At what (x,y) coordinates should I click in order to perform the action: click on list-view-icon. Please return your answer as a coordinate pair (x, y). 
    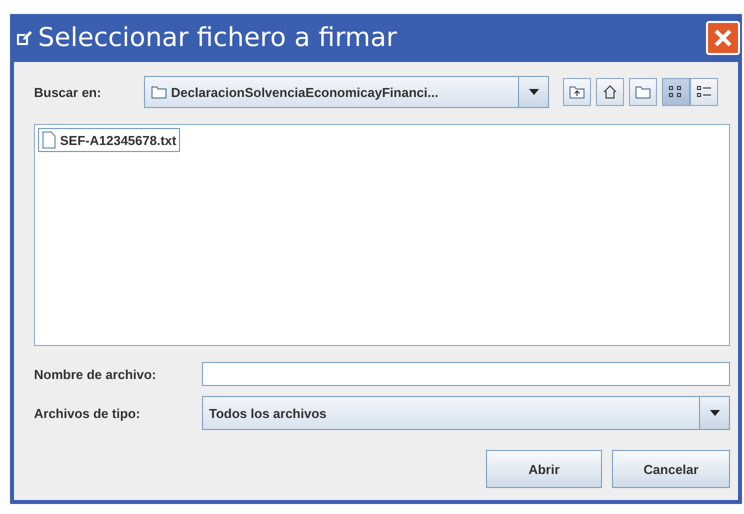
    Looking at the image, I should click on (676, 92).